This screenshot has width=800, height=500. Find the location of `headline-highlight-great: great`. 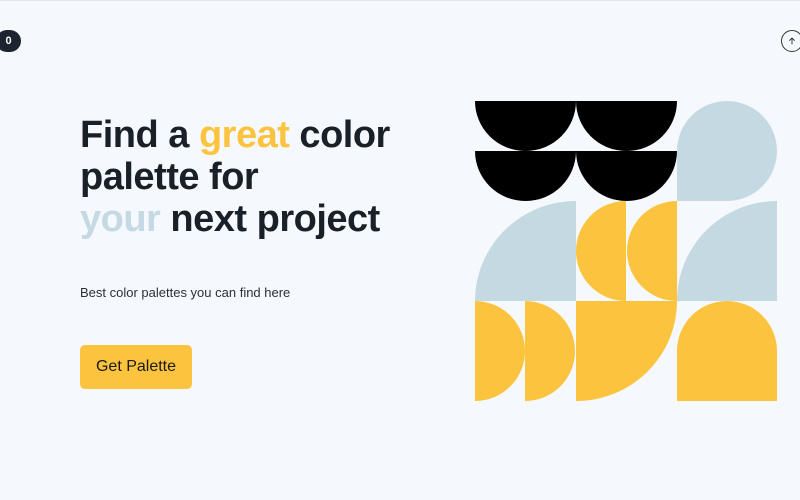

headline-highlight-great: great is located at coordinates (244, 135).